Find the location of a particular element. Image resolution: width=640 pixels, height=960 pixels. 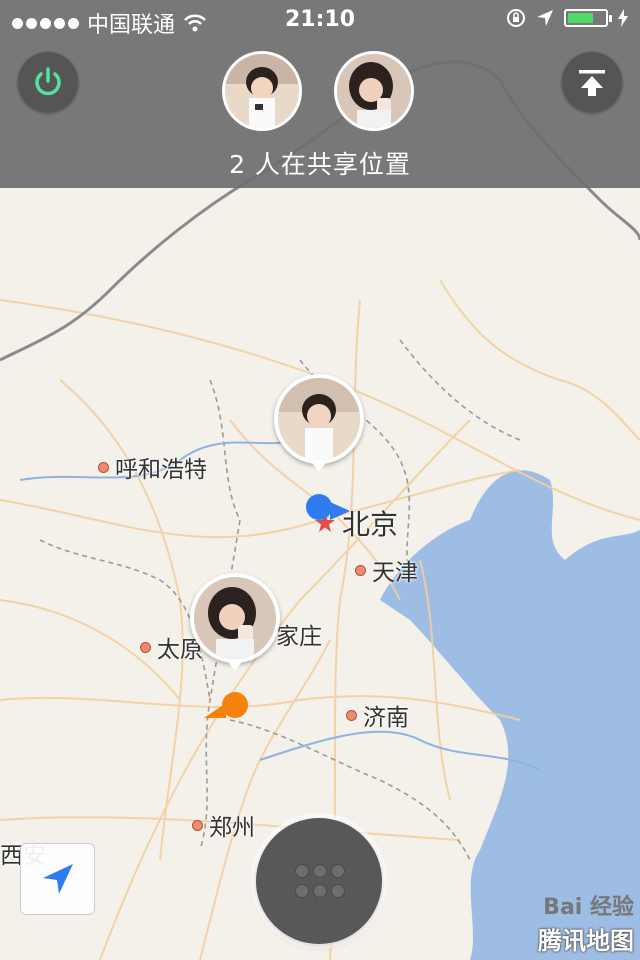

watermark: Bai 经验 腾讯地图 is located at coordinates (586, 922).